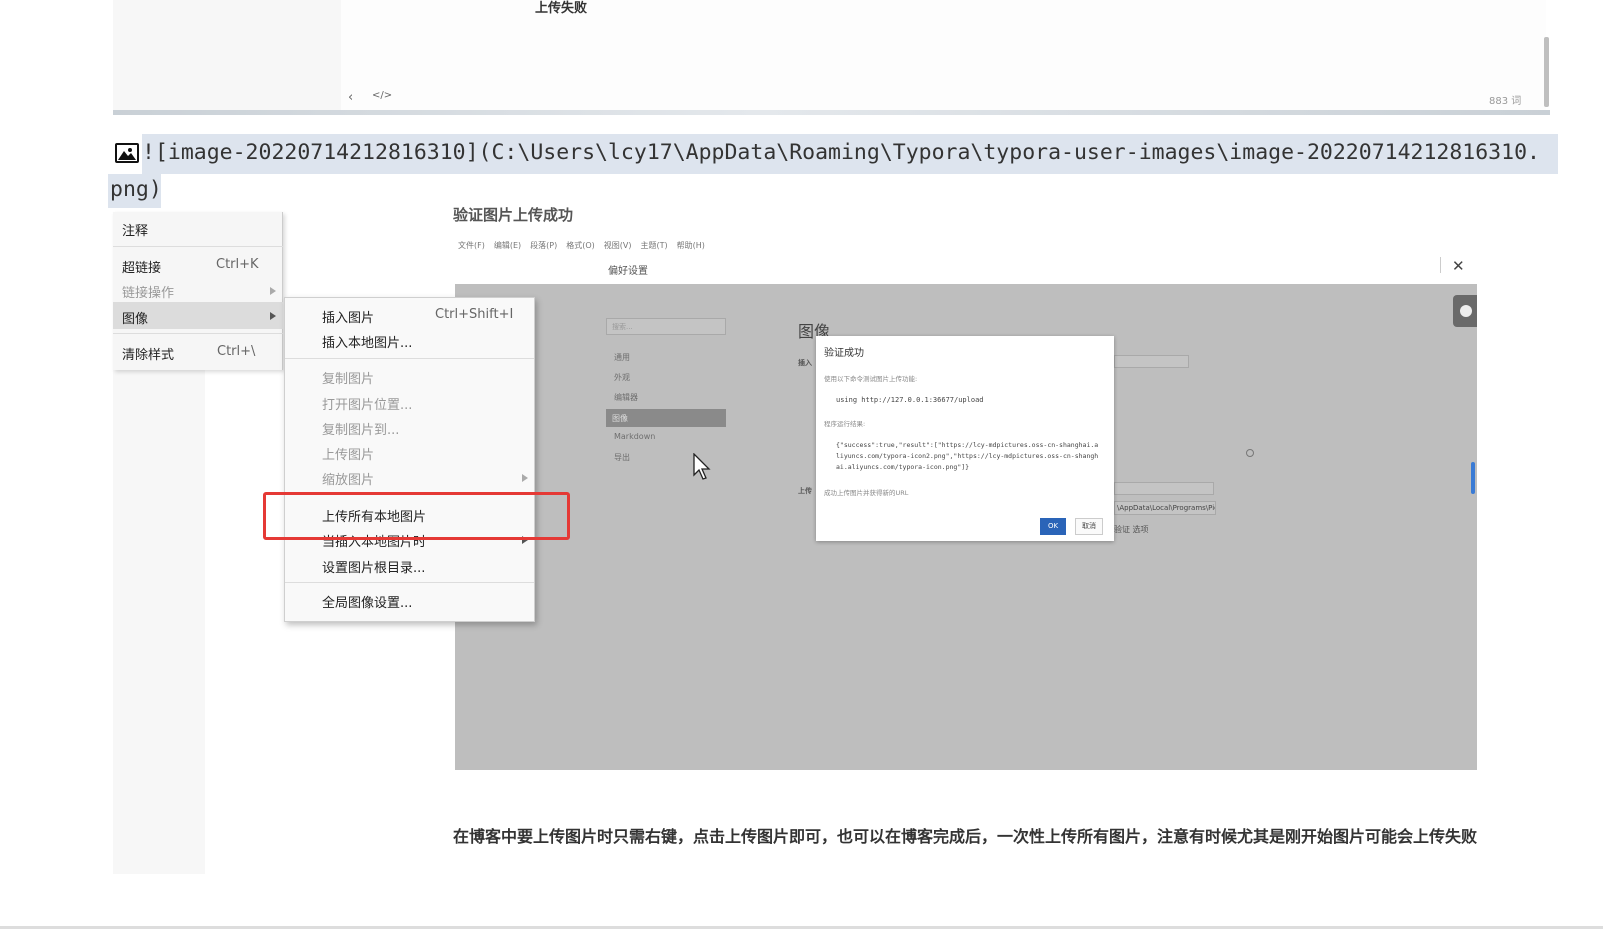 Image resolution: width=1603 pixels, height=929 pixels. What do you see at coordinates (127, 153) in the screenshot?
I see `image-icon` at bounding box center [127, 153].